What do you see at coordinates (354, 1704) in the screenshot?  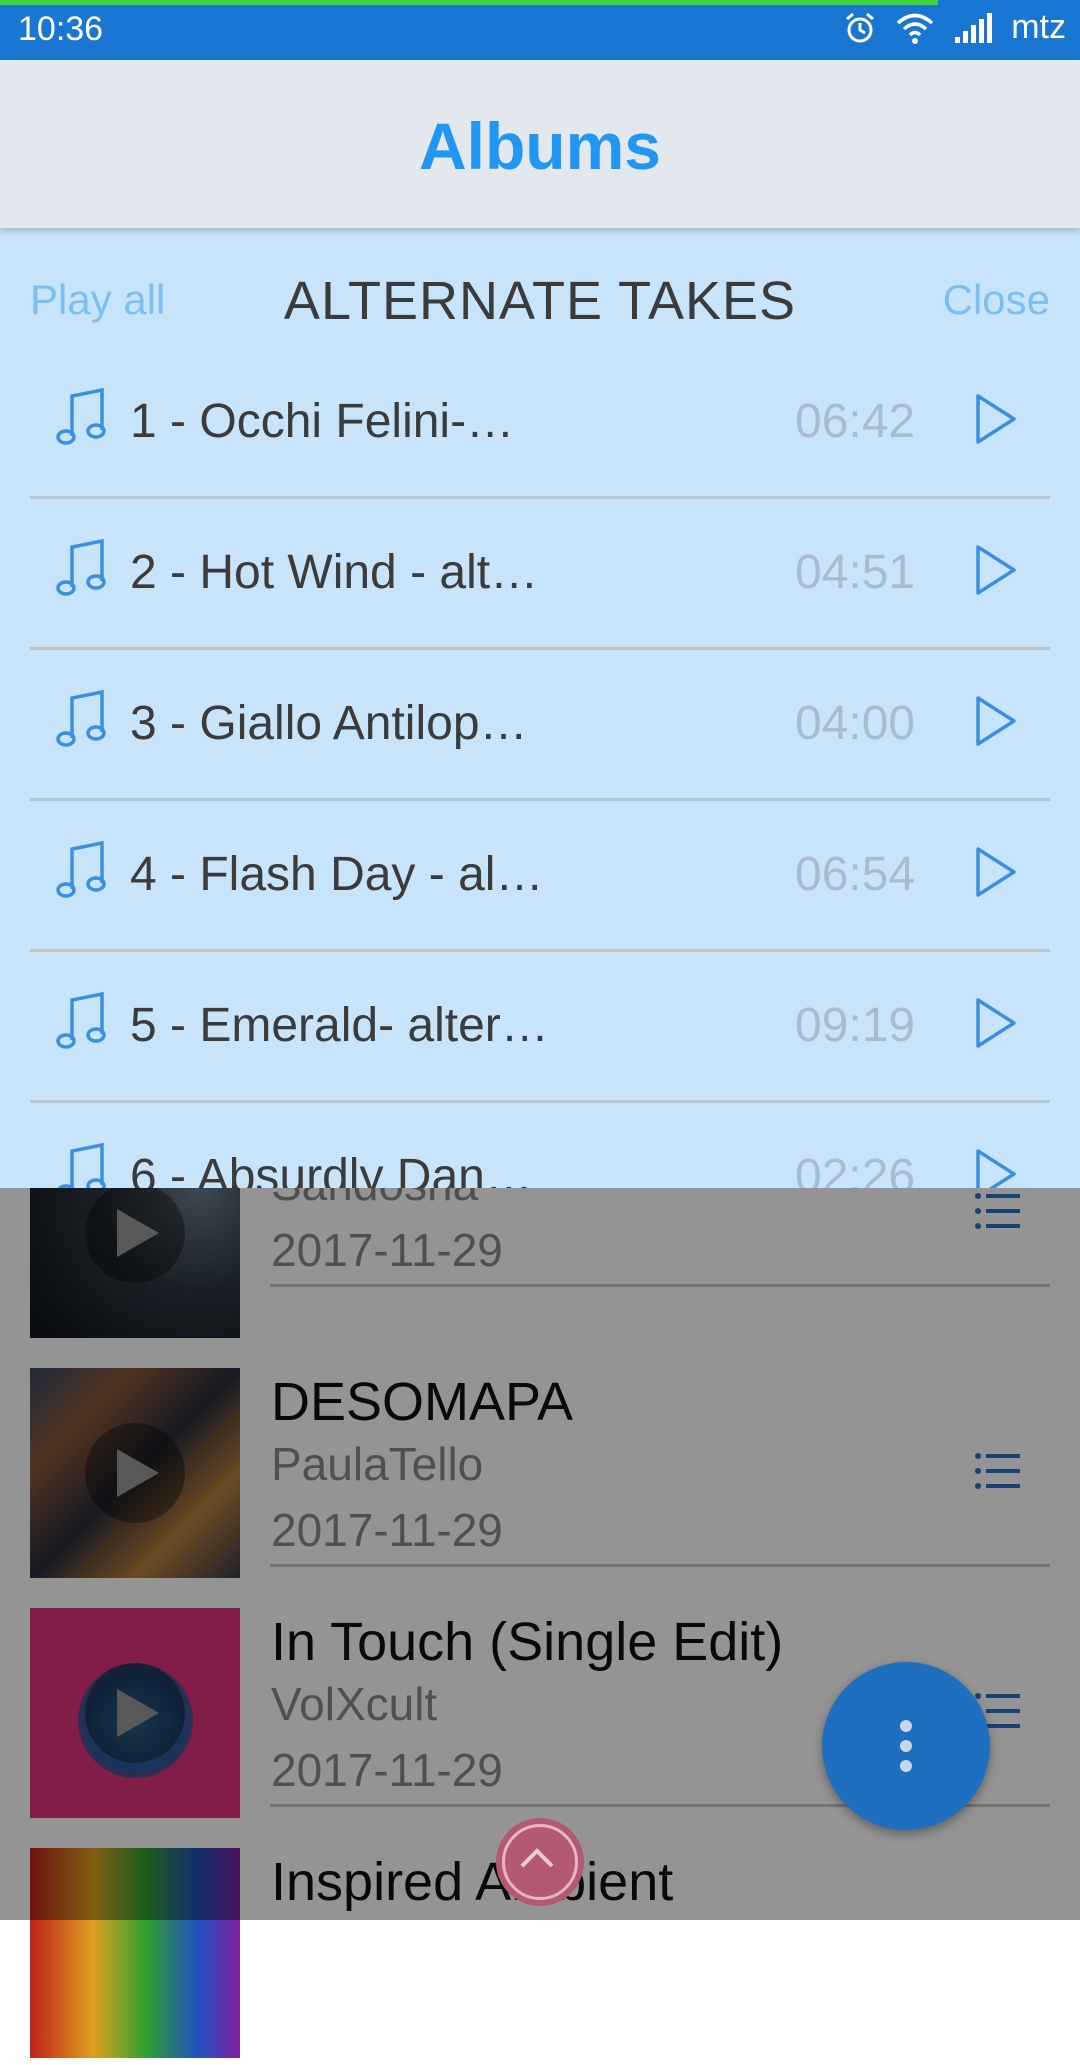 I see `album-artist: VolXcult` at bounding box center [354, 1704].